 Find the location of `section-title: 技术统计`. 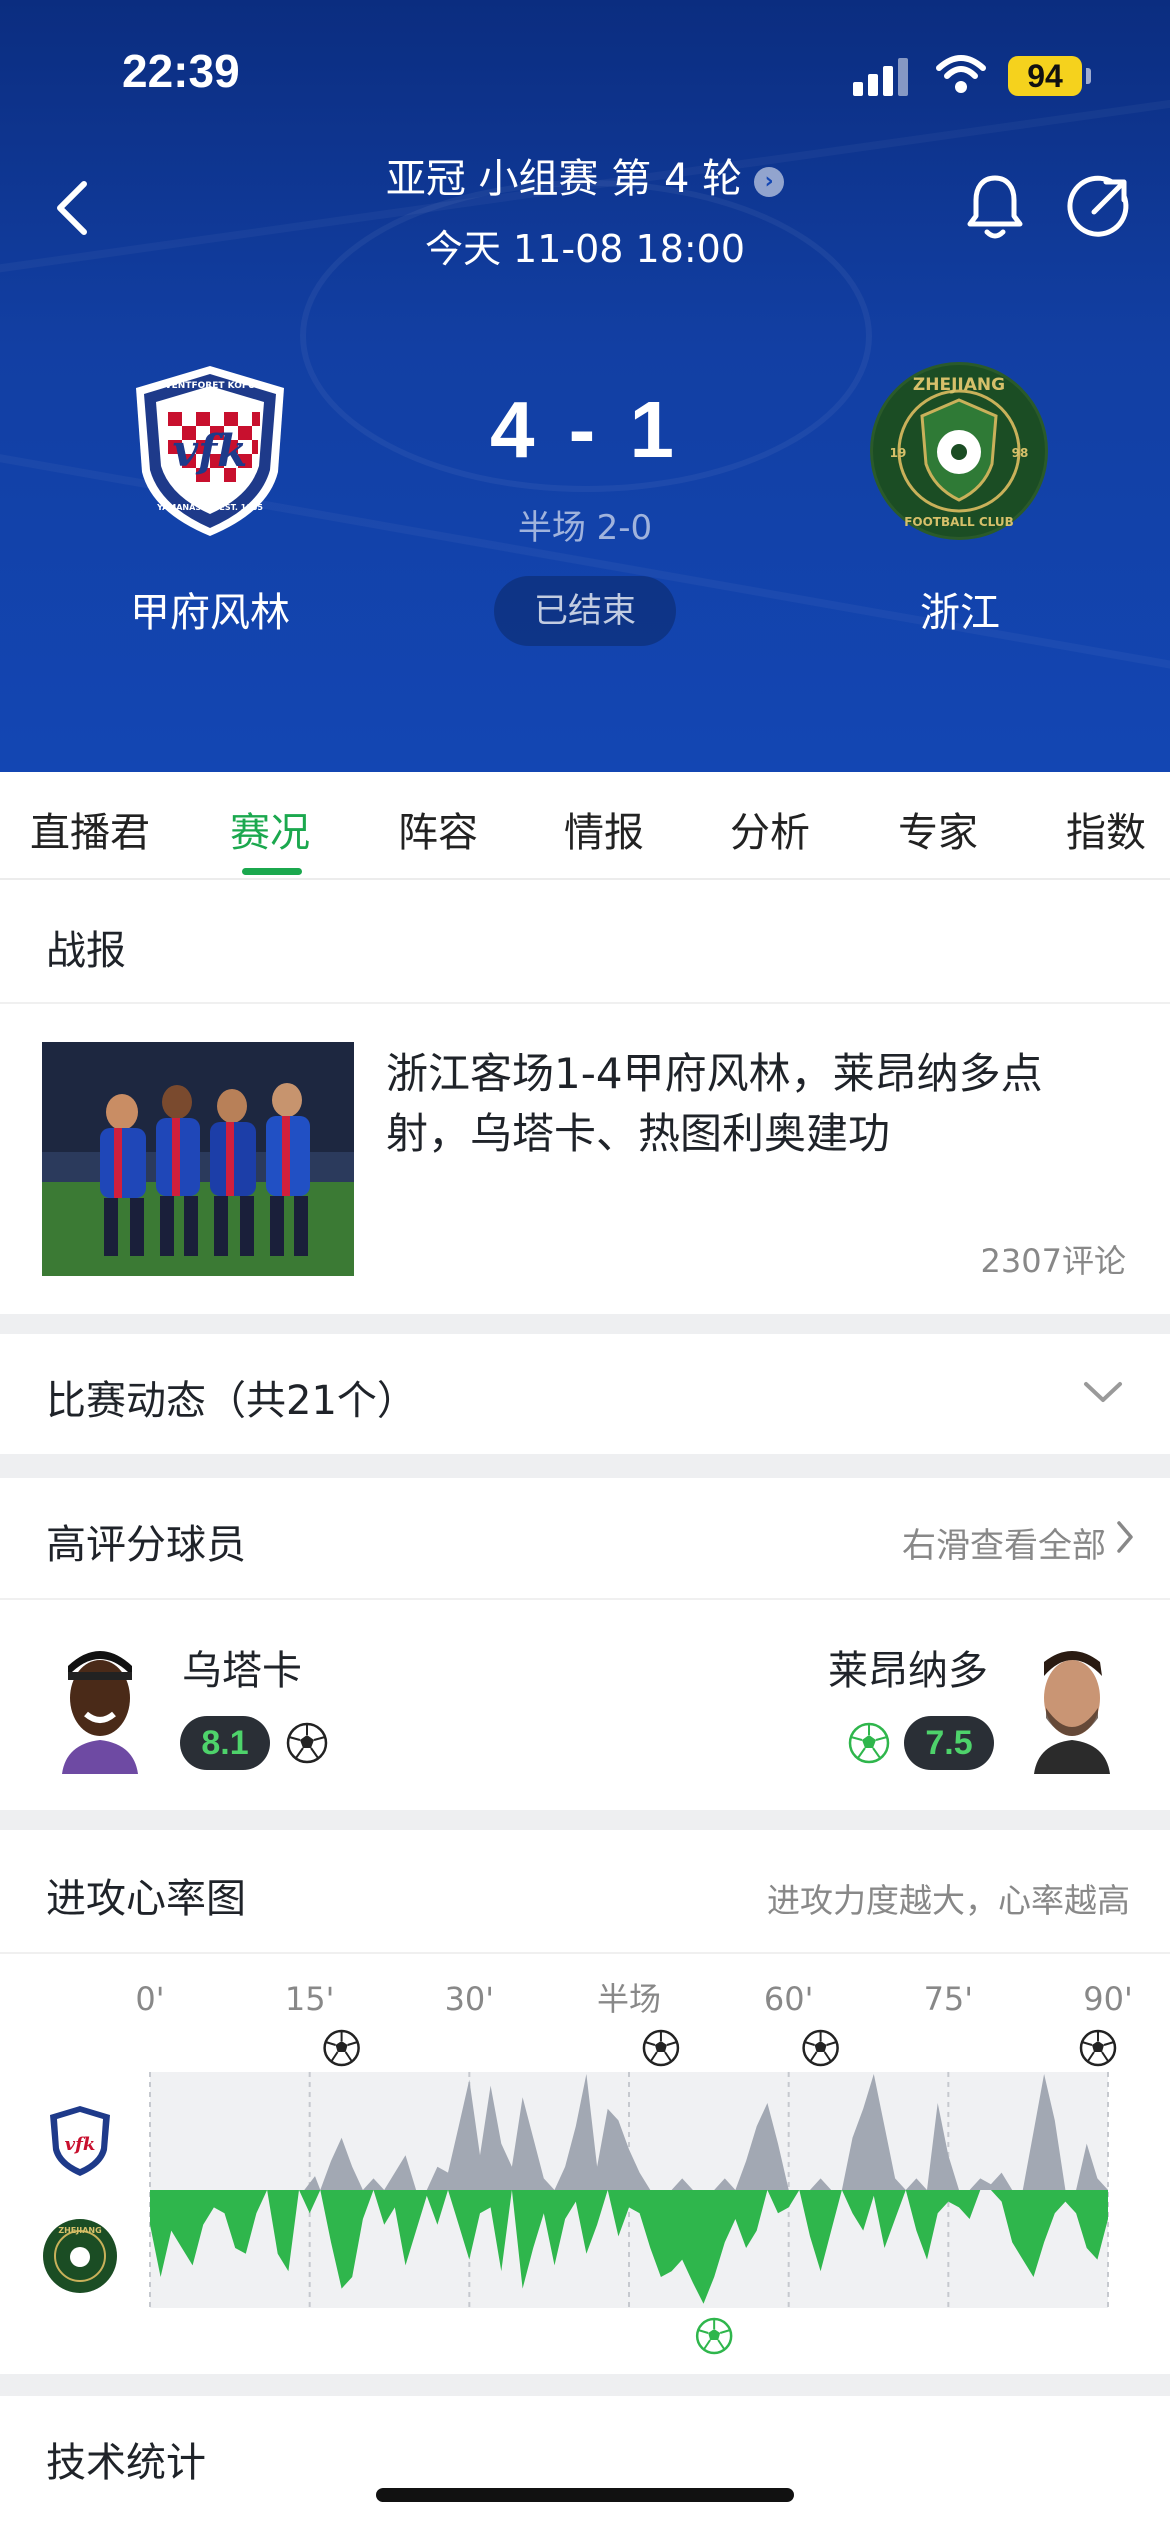

section-title: 技术统计 is located at coordinates (126, 2463).